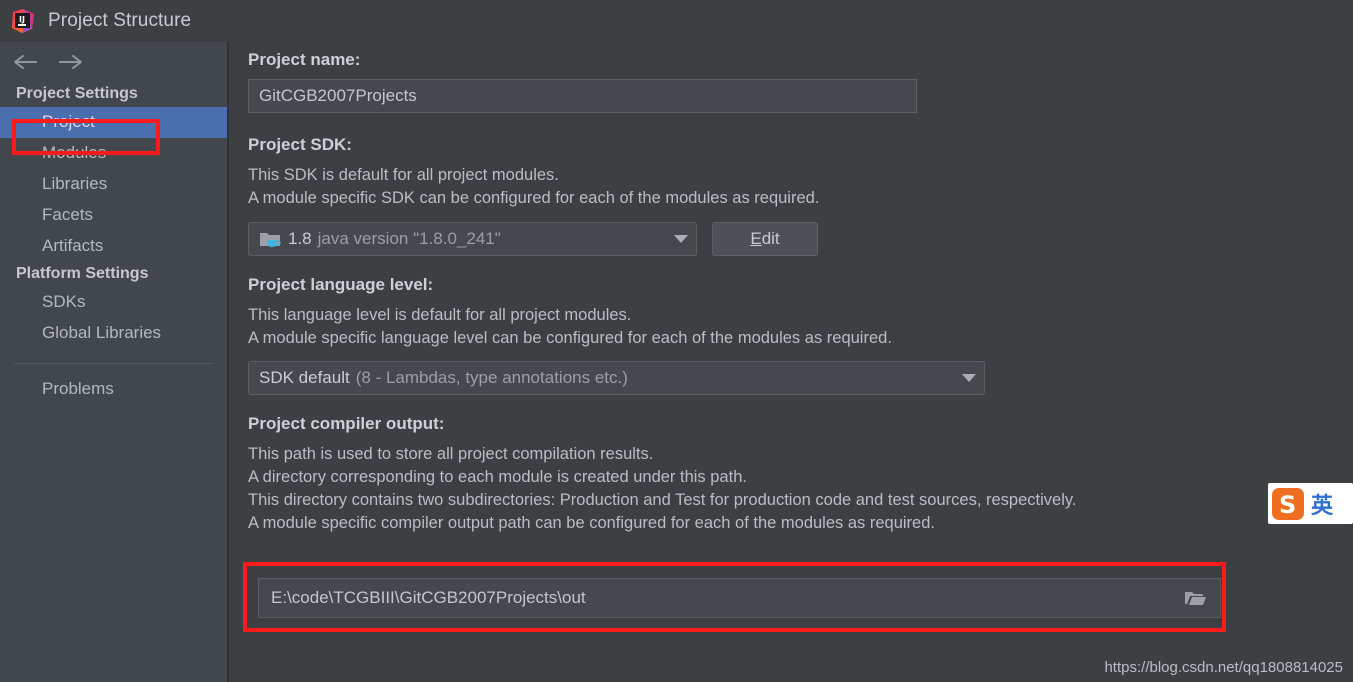  I want to click on svg-text: IJ, so click(22, 19).